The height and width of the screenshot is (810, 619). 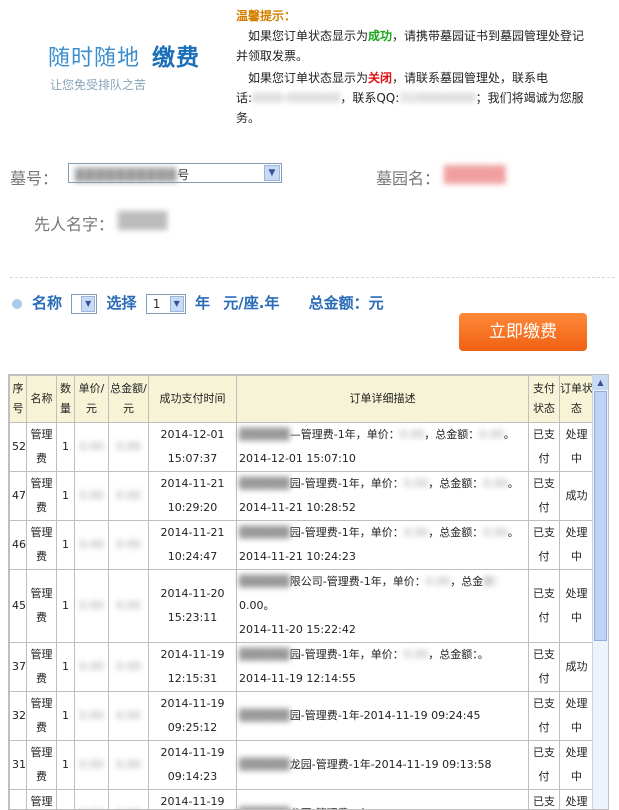 I want to click on year-select-value: 1, so click(x=156, y=303).